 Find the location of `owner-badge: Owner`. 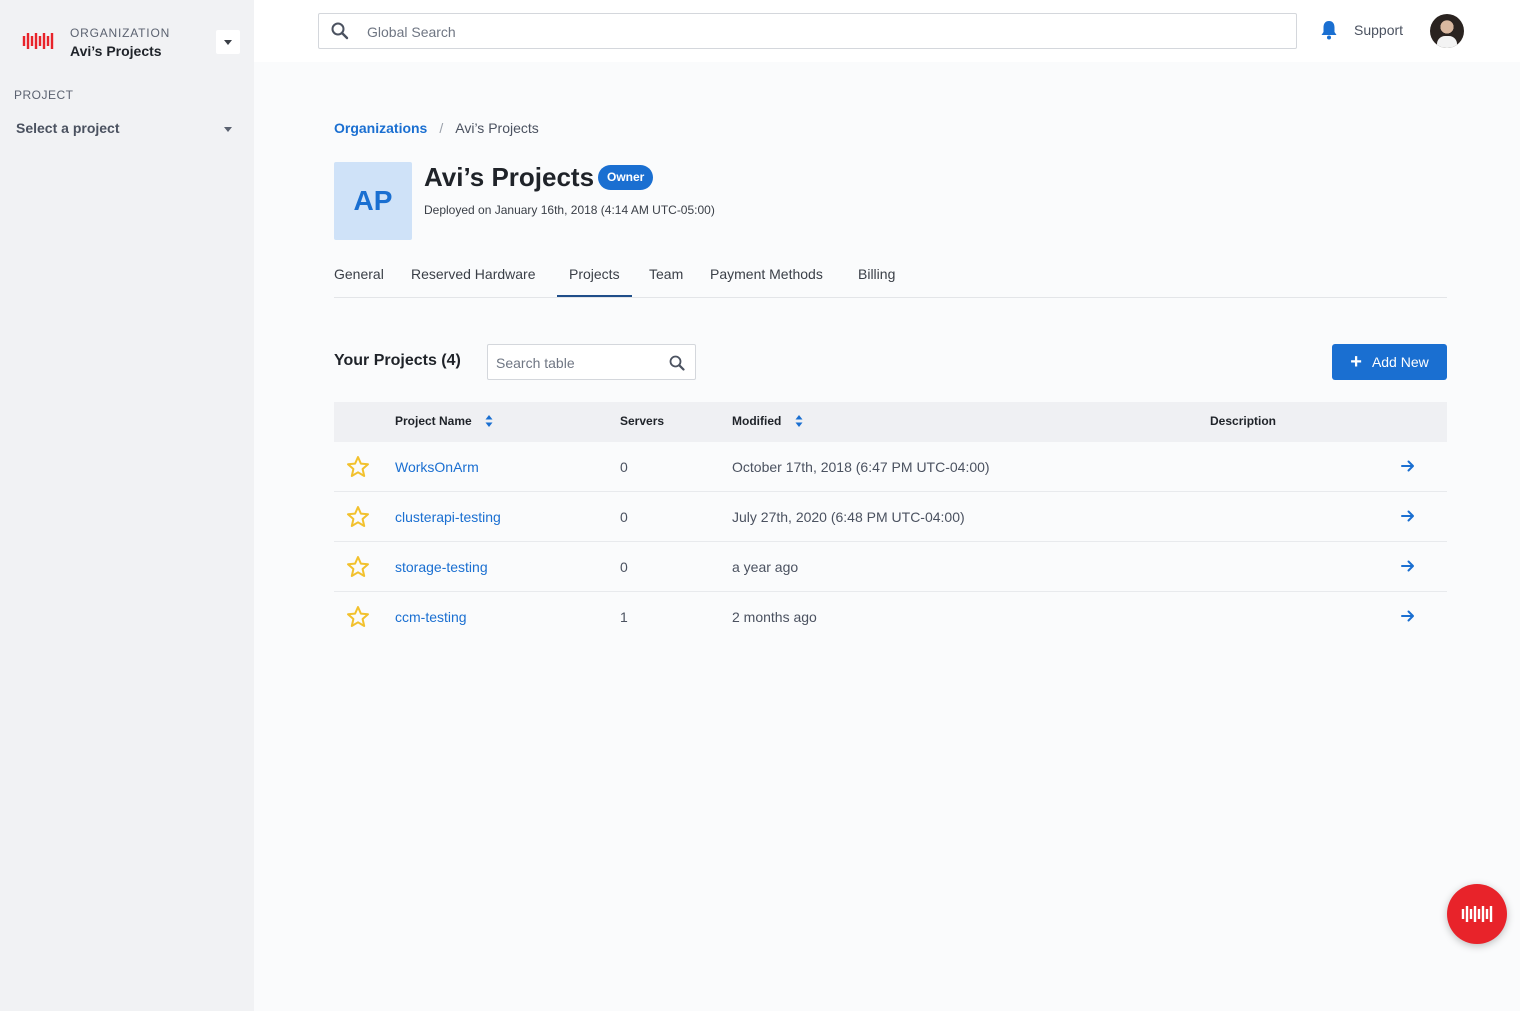

owner-badge: Owner is located at coordinates (626, 177).